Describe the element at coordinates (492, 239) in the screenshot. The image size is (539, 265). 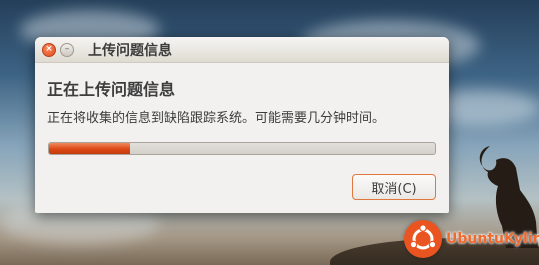
I see `logo-wordmark: UbuntuKylin` at that location.